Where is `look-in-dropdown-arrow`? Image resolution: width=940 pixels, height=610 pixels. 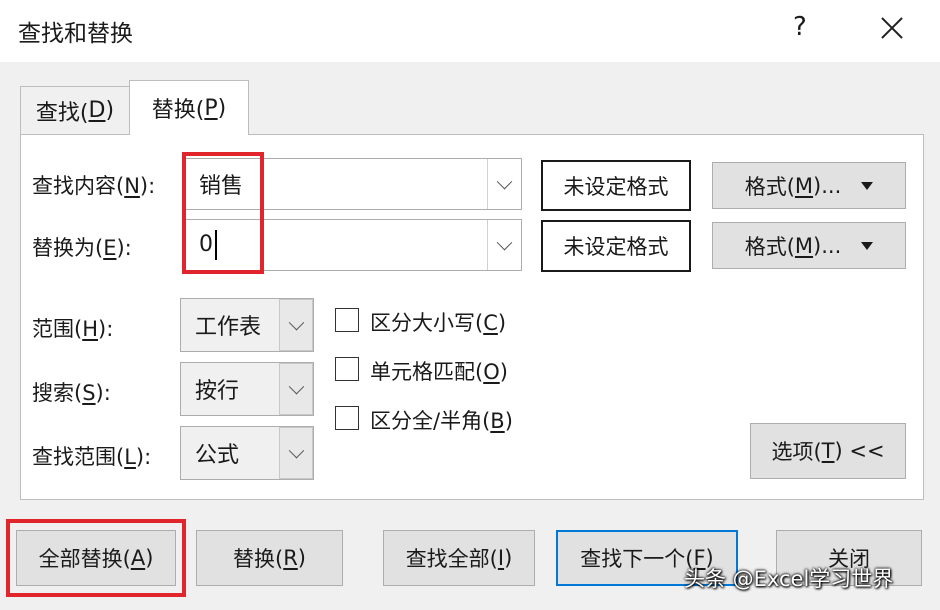
look-in-dropdown-arrow is located at coordinates (296, 453).